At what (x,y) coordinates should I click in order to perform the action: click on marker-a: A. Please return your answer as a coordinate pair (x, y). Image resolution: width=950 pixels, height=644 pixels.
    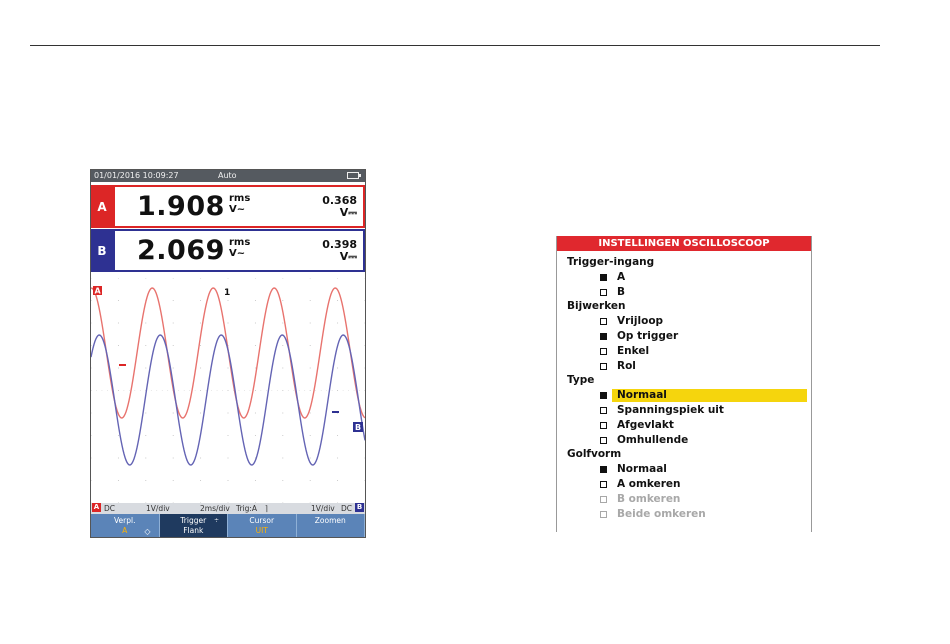
    Looking at the image, I should click on (98, 291).